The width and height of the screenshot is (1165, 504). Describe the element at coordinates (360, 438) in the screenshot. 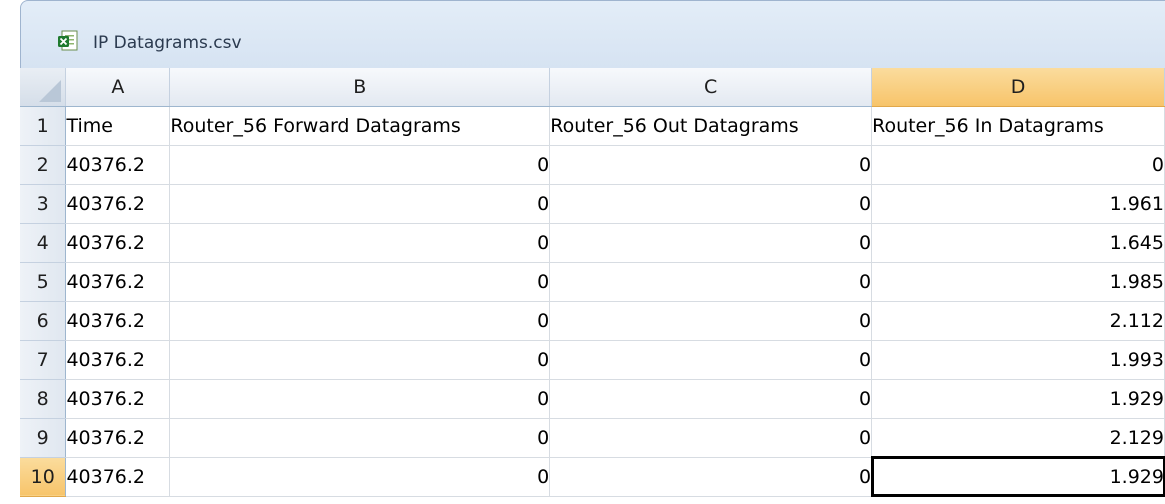

I see `cell-b9: 0` at that location.